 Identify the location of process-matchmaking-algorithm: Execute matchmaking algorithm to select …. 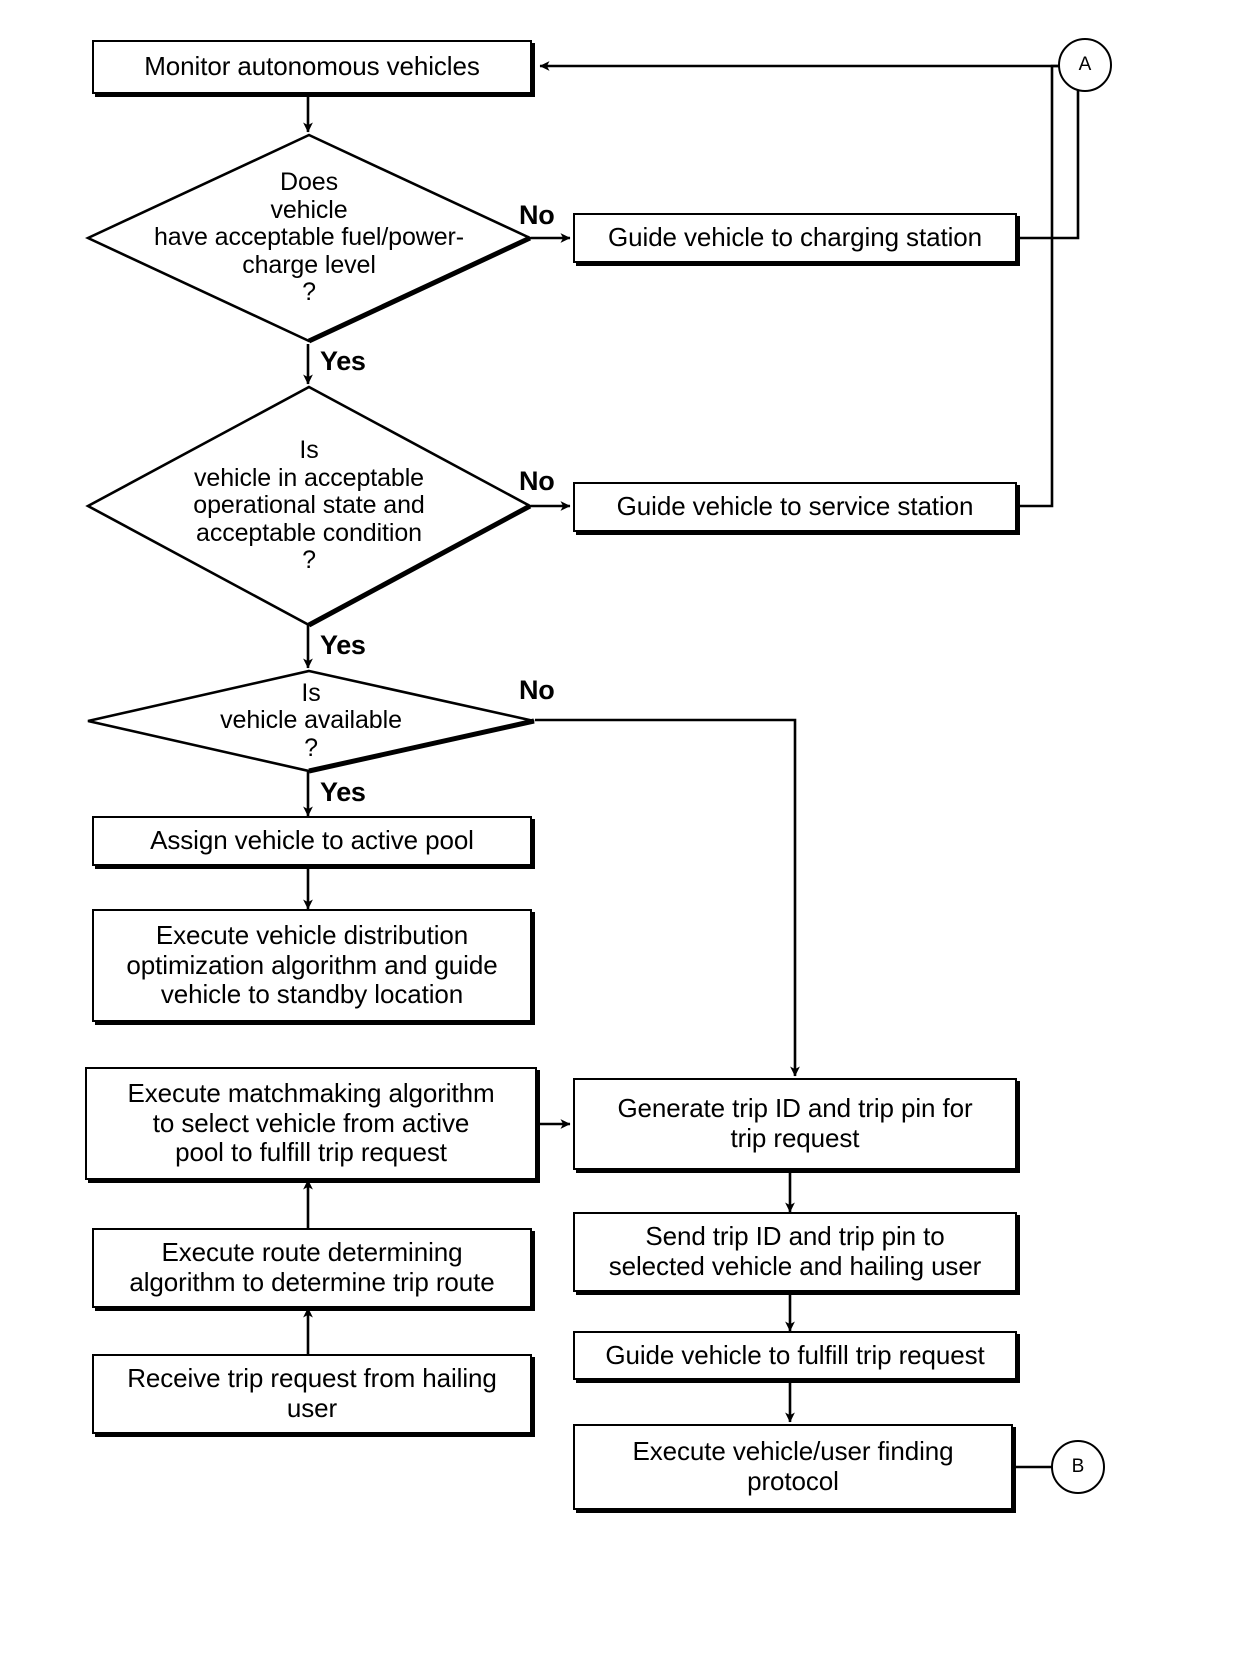
(311, 1123).